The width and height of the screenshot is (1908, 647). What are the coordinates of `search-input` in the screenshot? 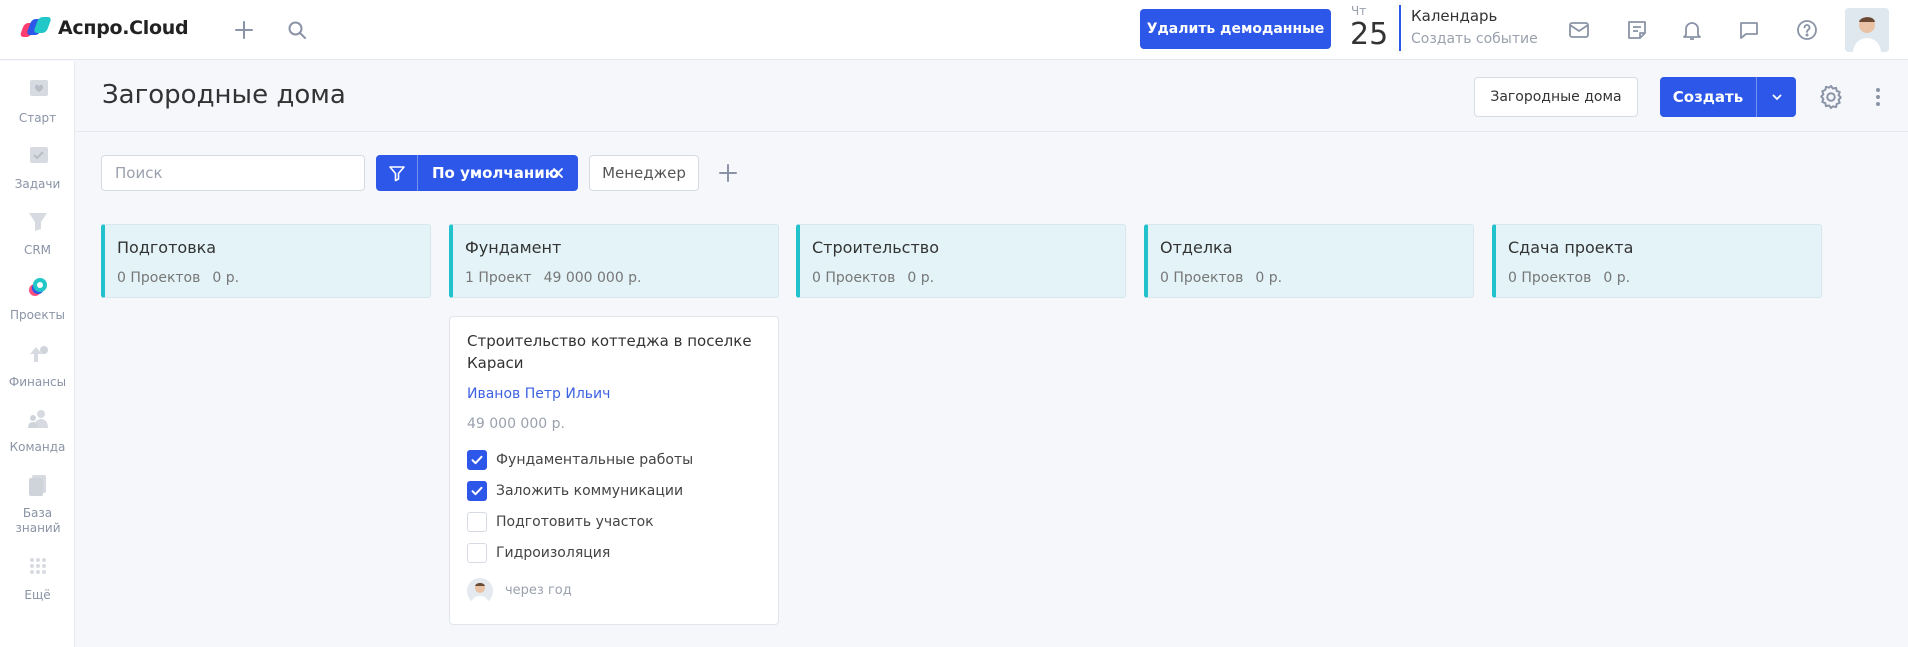 It's located at (233, 173).